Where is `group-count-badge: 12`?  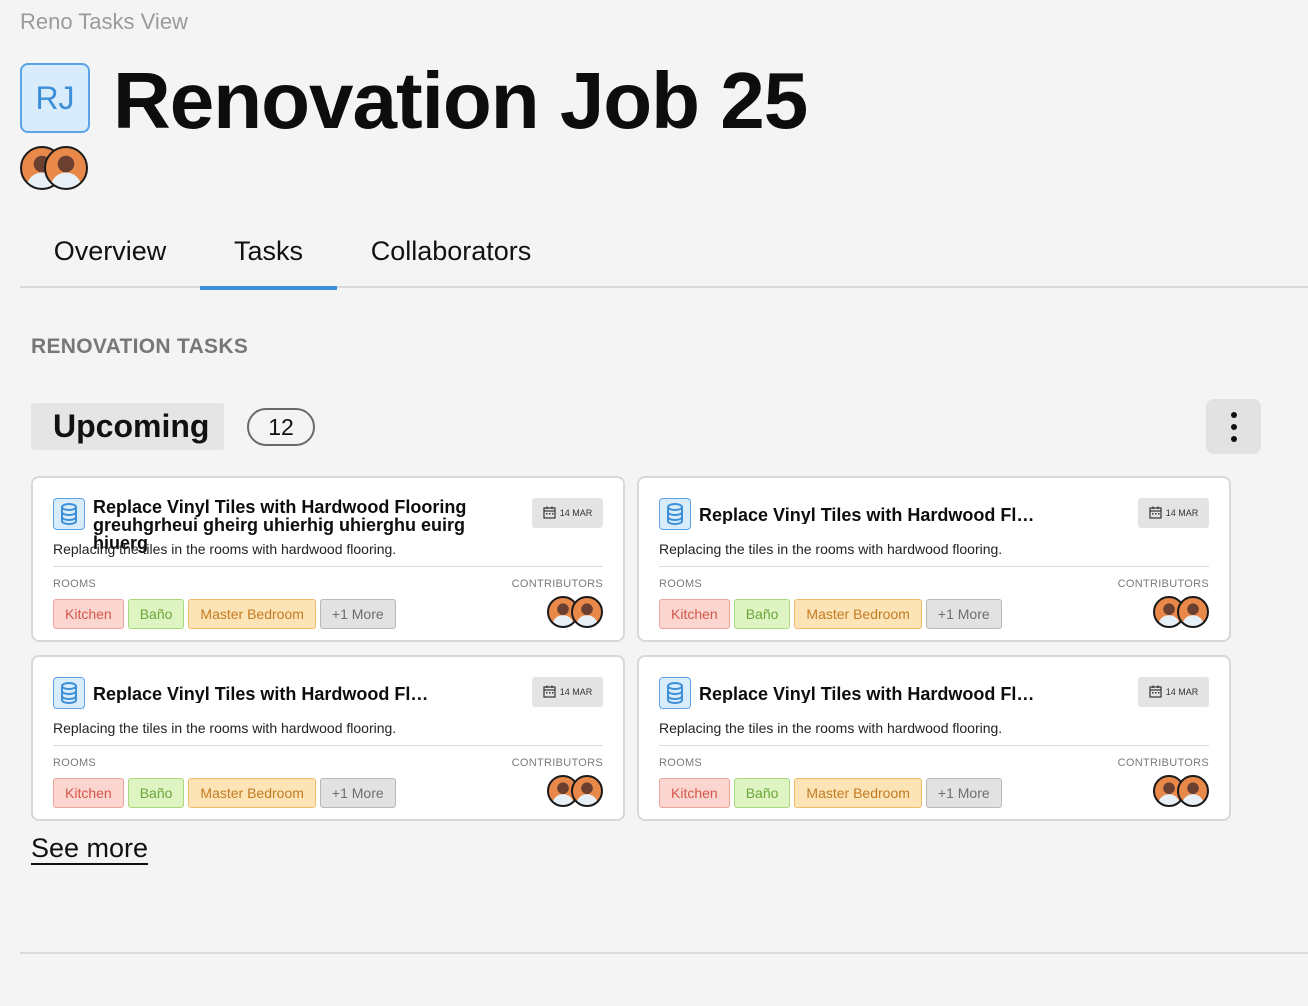 group-count-badge: 12 is located at coordinates (281, 427).